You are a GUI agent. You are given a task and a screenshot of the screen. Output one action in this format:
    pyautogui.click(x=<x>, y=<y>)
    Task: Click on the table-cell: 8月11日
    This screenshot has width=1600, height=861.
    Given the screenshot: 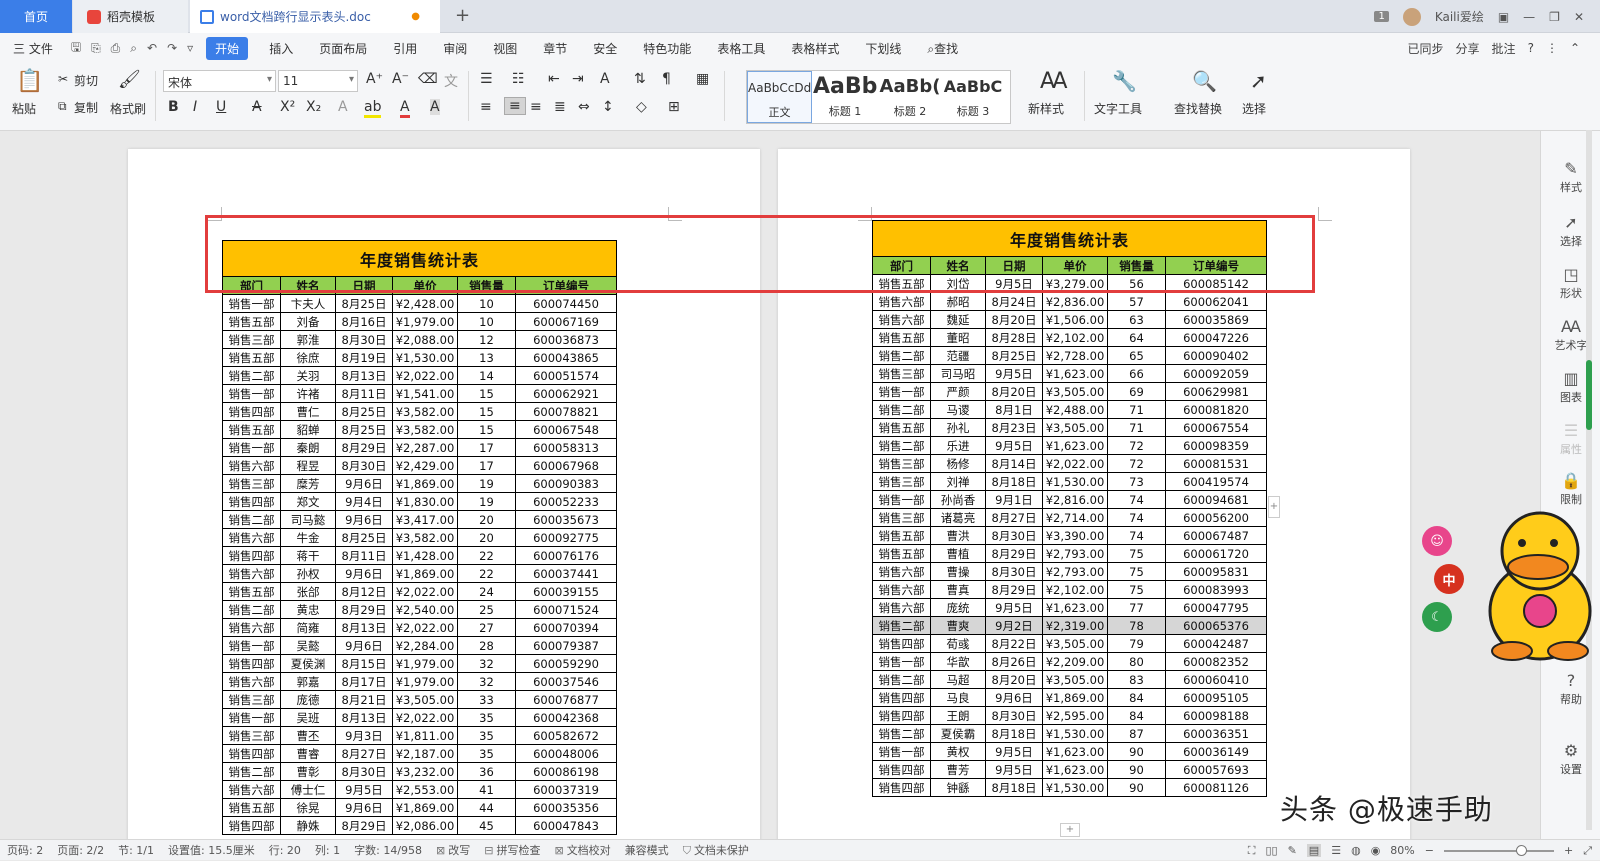 What is the action you would take?
    pyautogui.click(x=364, y=555)
    